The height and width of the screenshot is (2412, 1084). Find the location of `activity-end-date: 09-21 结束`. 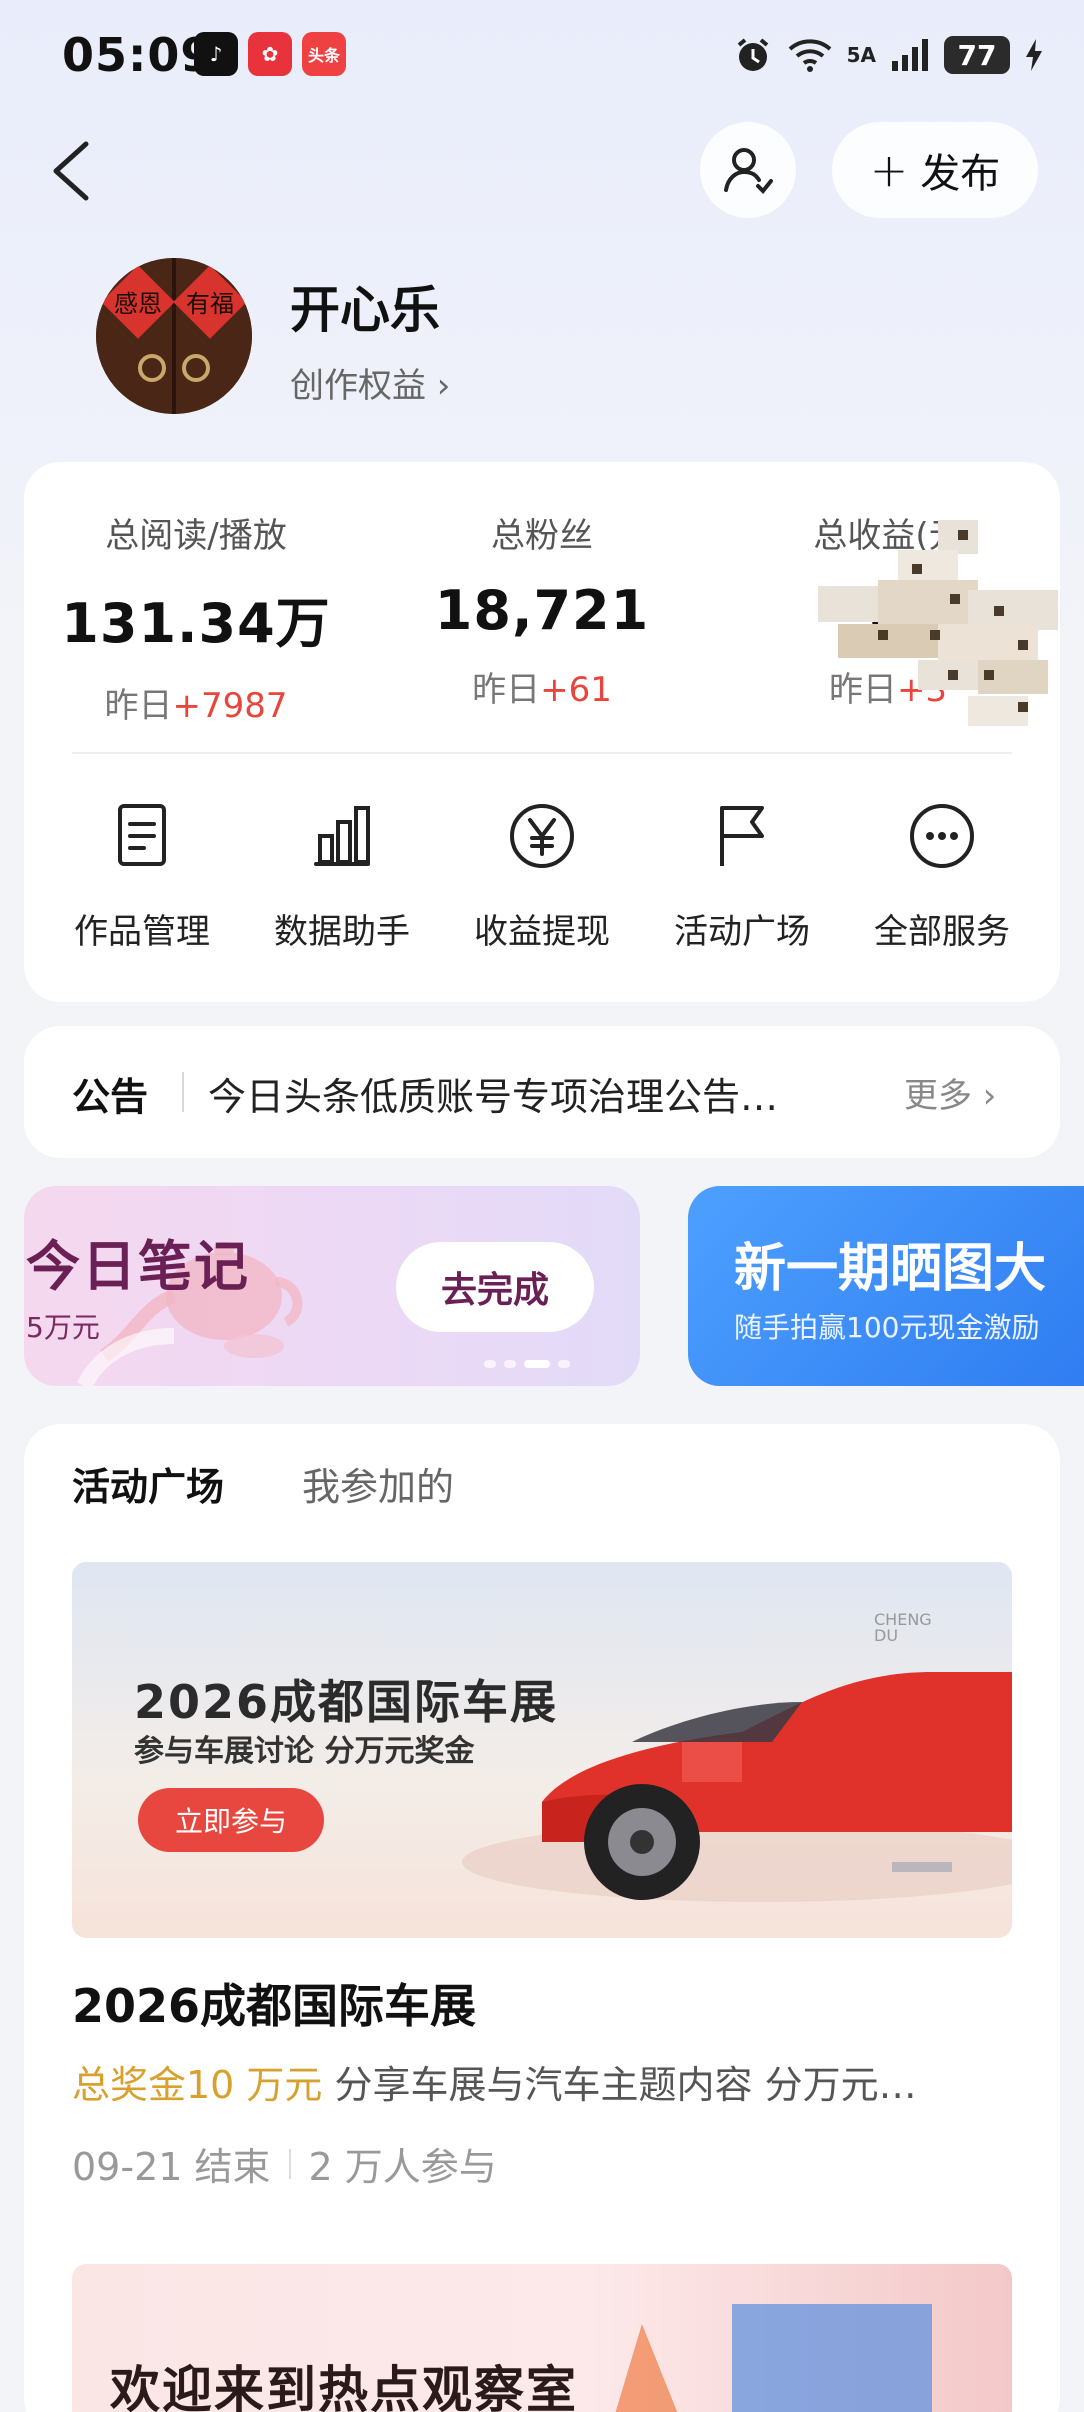

activity-end-date: 09-21 结束 is located at coordinates (171, 2167).